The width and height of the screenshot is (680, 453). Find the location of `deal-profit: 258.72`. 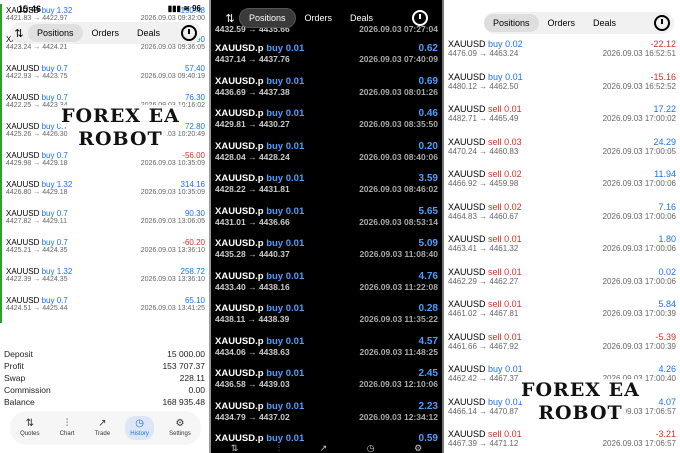

deal-profit: 258.72 is located at coordinates (192, 271).